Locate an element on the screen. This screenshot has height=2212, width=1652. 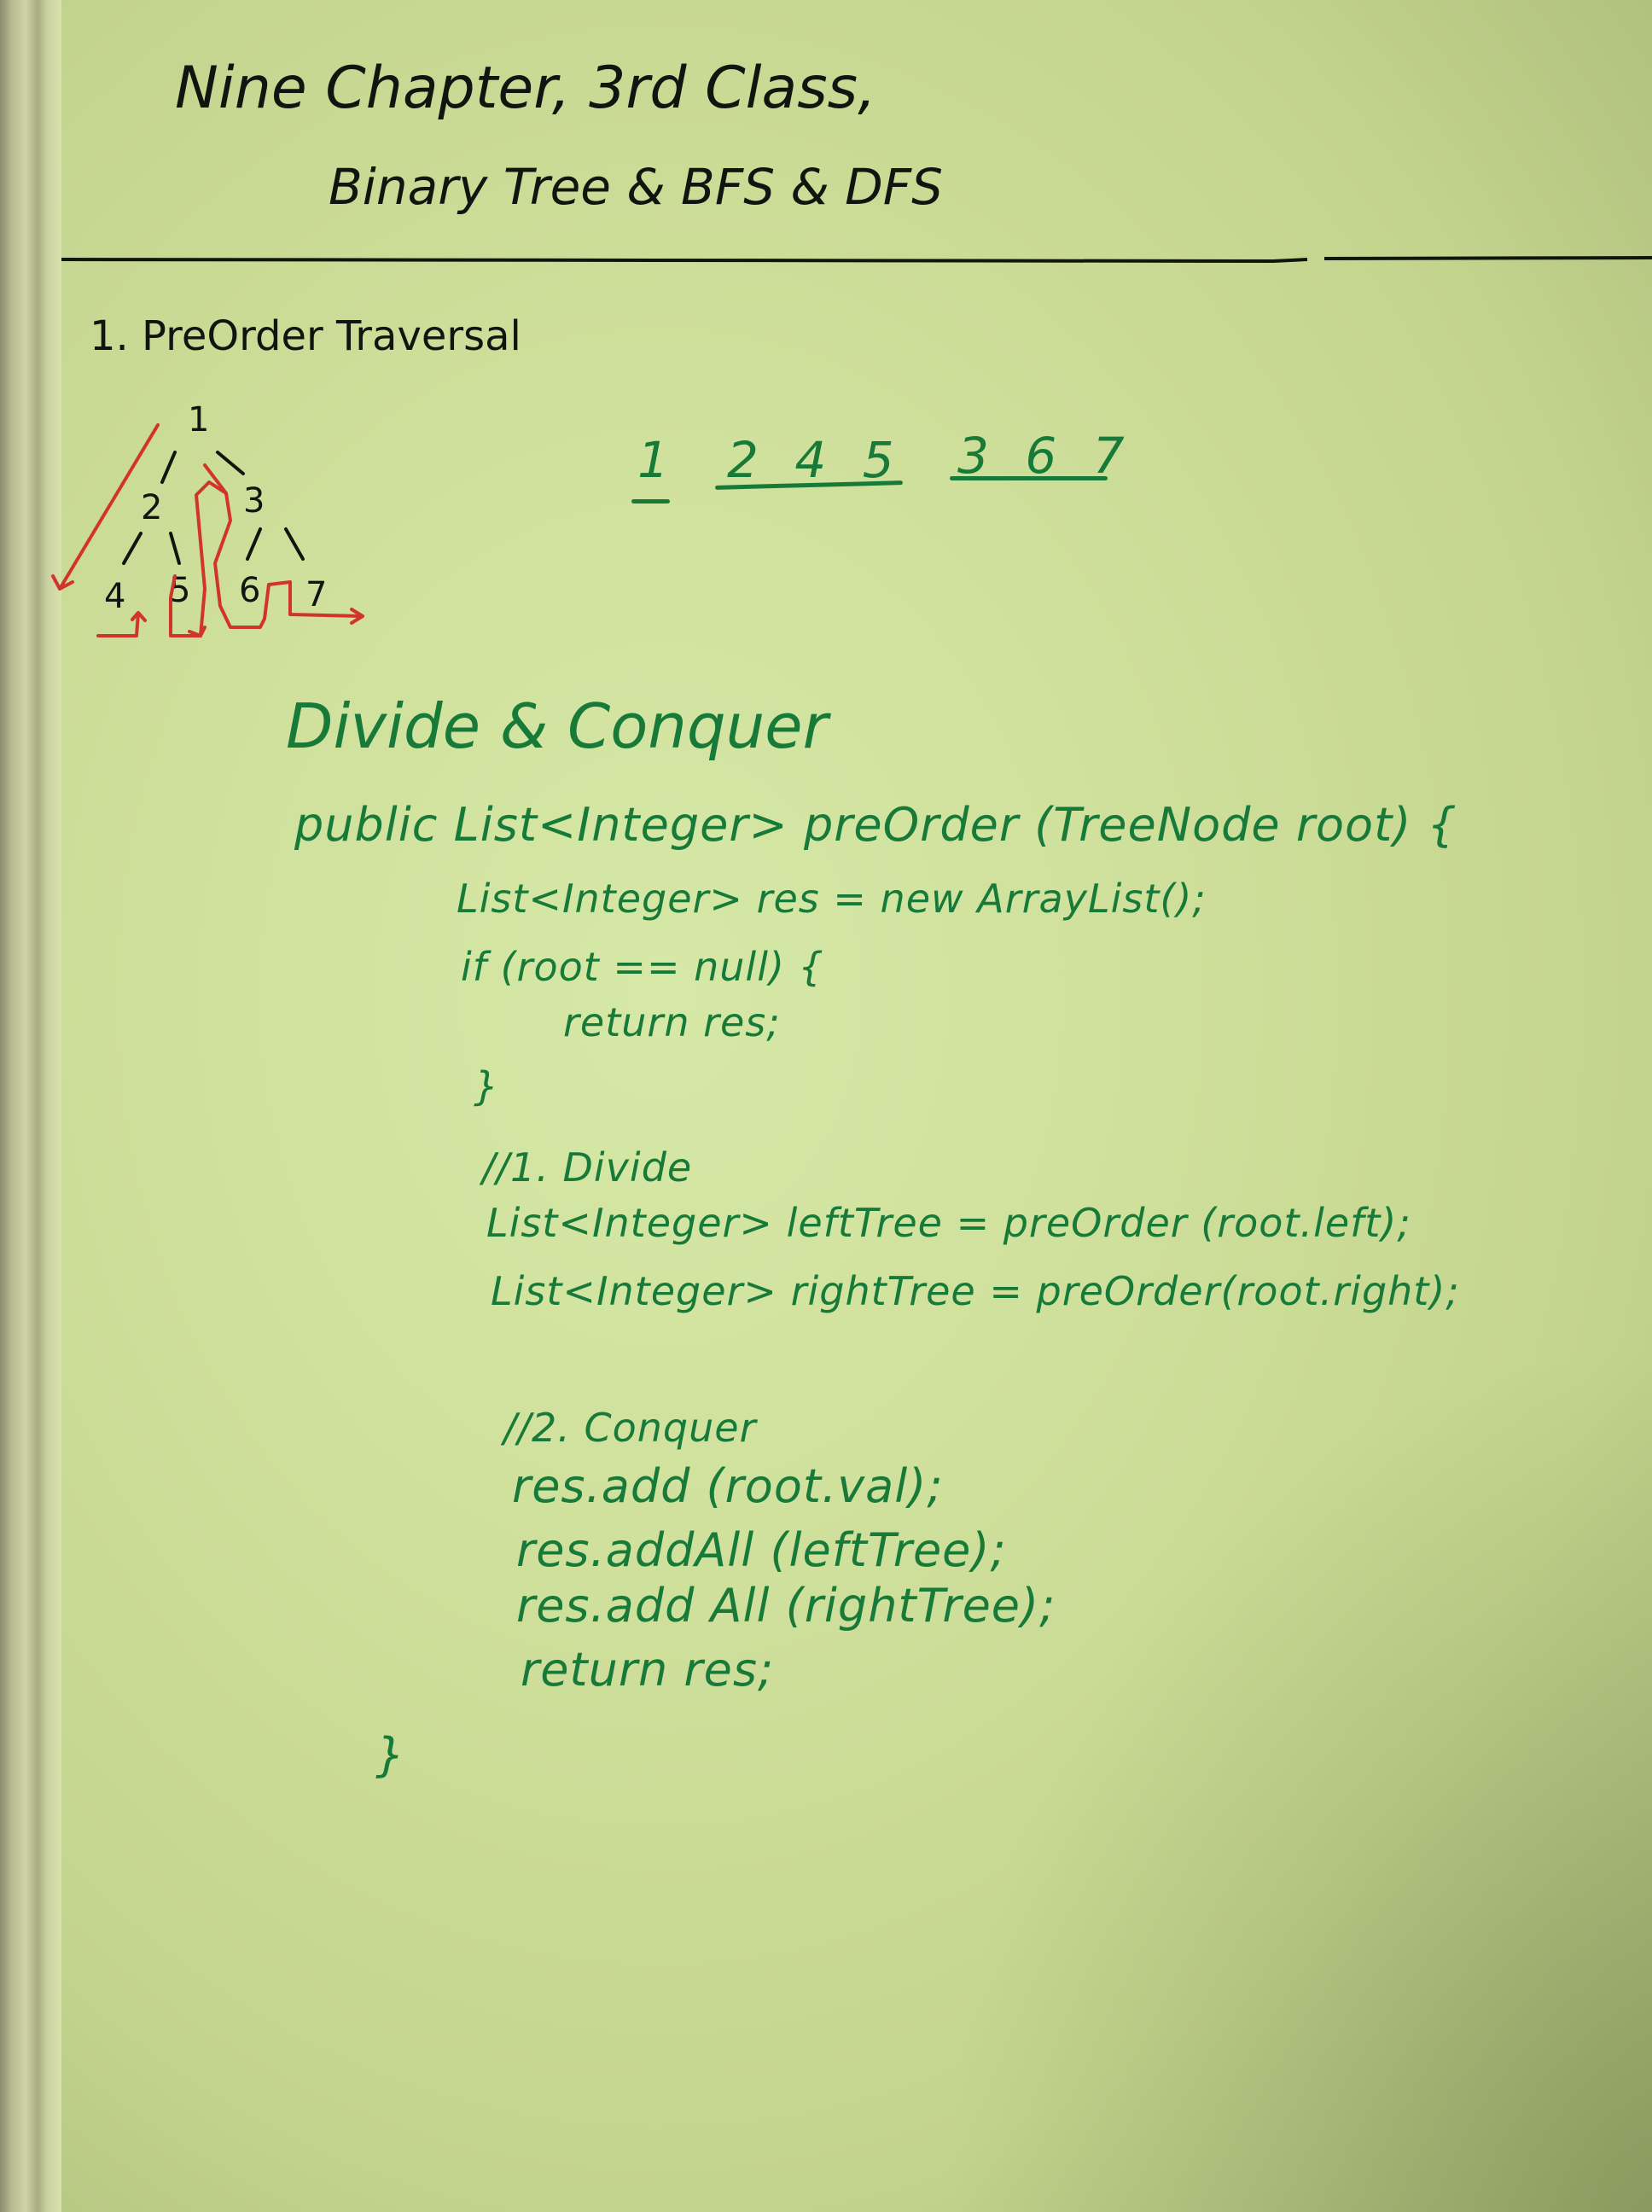
code-line-res: List<Integer> res = new ArrayList(); is located at coordinates (832, 899).